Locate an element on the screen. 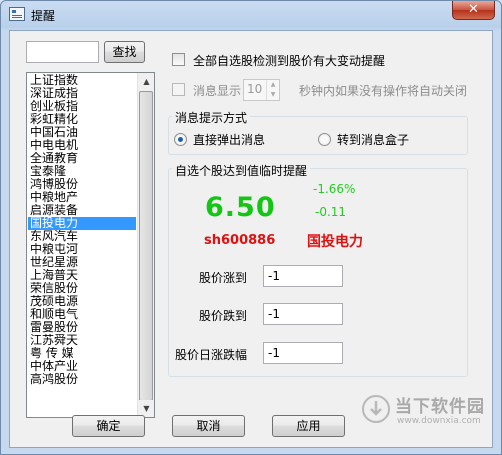  fall-to-label: 股价跌到 is located at coordinates (223, 316).